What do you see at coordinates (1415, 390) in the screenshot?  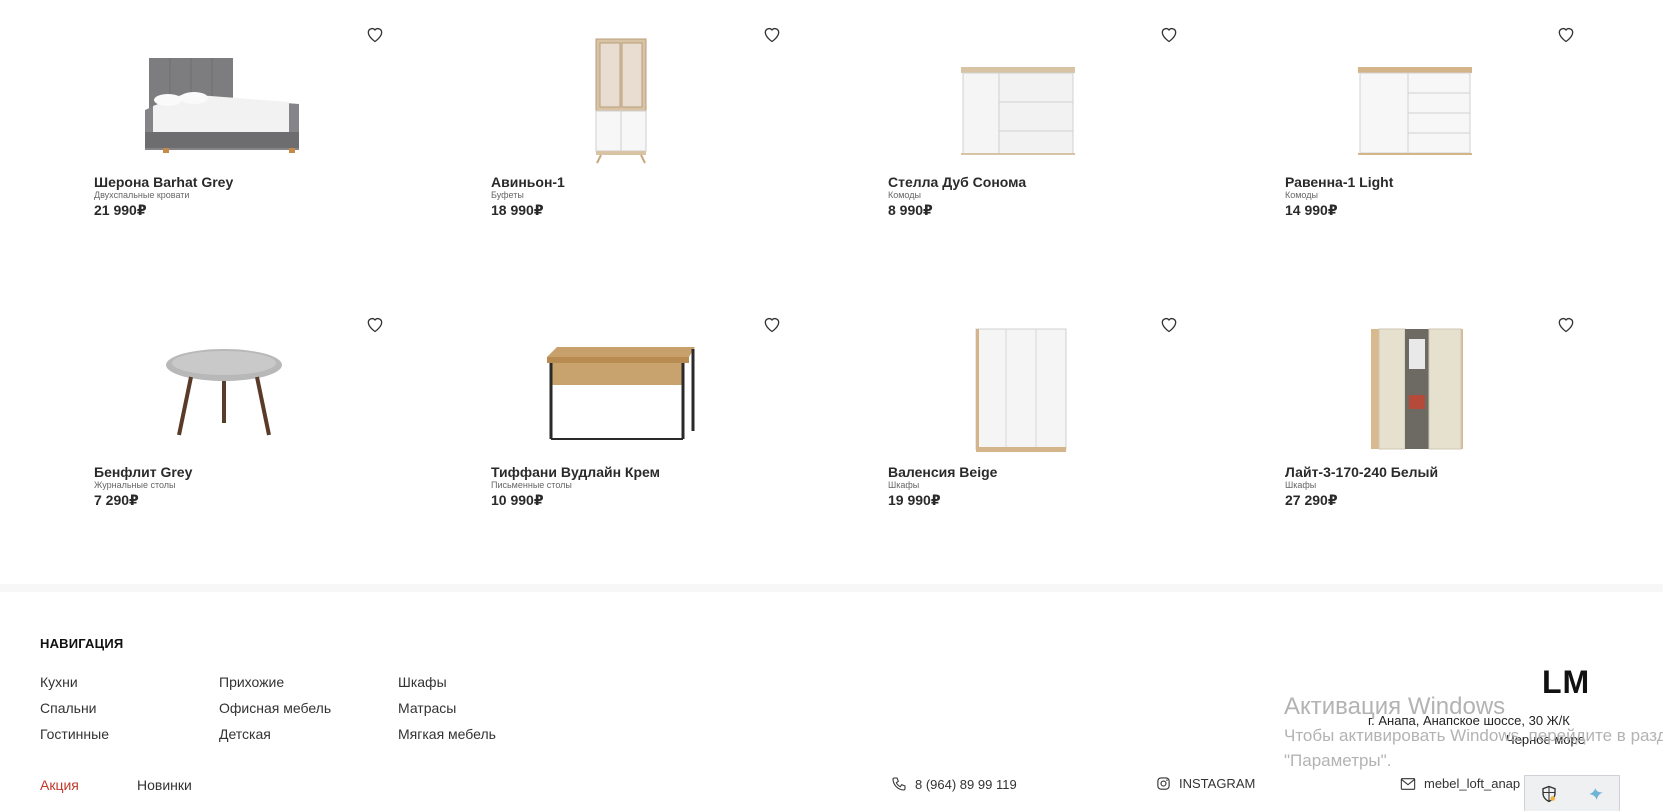 I see `mirror-wardrobe-image` at bounding box center [1415, 390].